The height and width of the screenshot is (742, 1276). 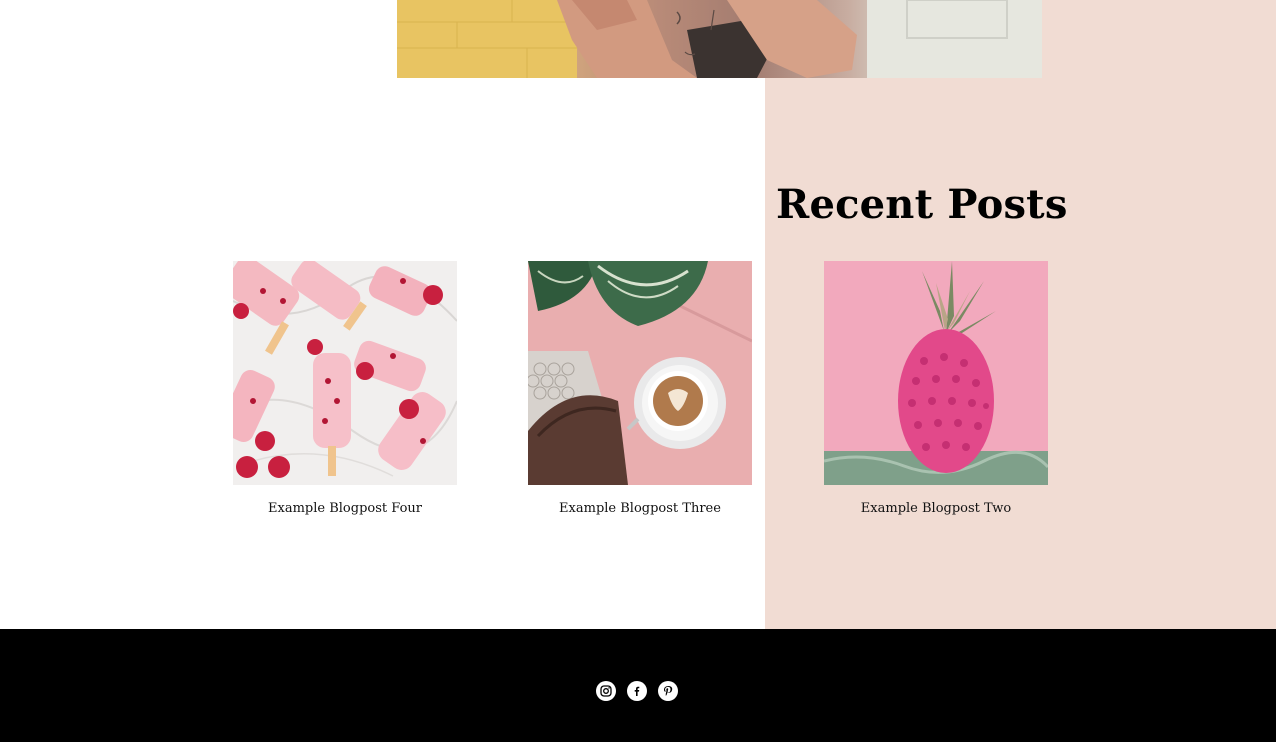 What do you see at coordinates (640, 508) in the screenshot?
I see `post-title: Example Blogpost Three` at bounding box center [640, 508].